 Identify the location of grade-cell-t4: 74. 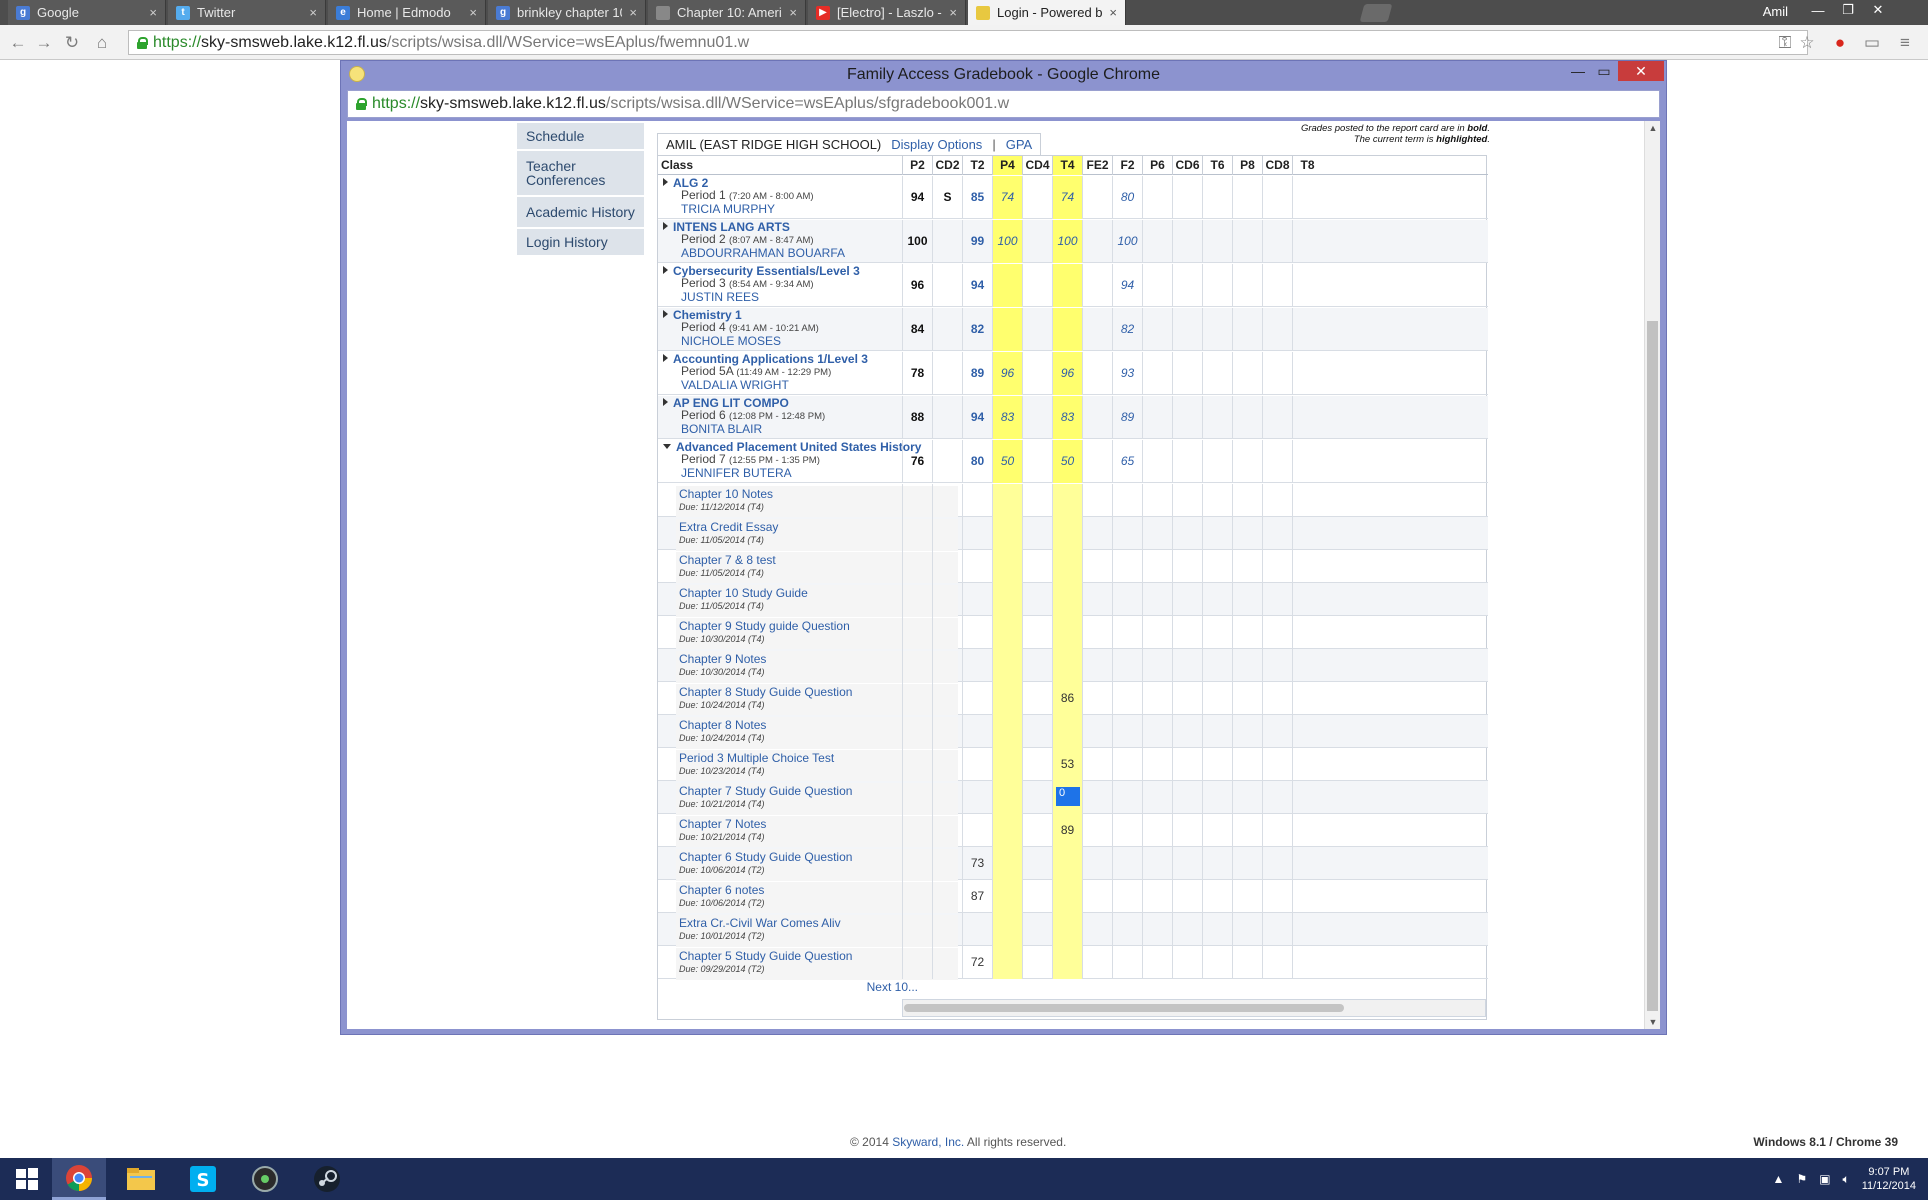
(1067, 197).